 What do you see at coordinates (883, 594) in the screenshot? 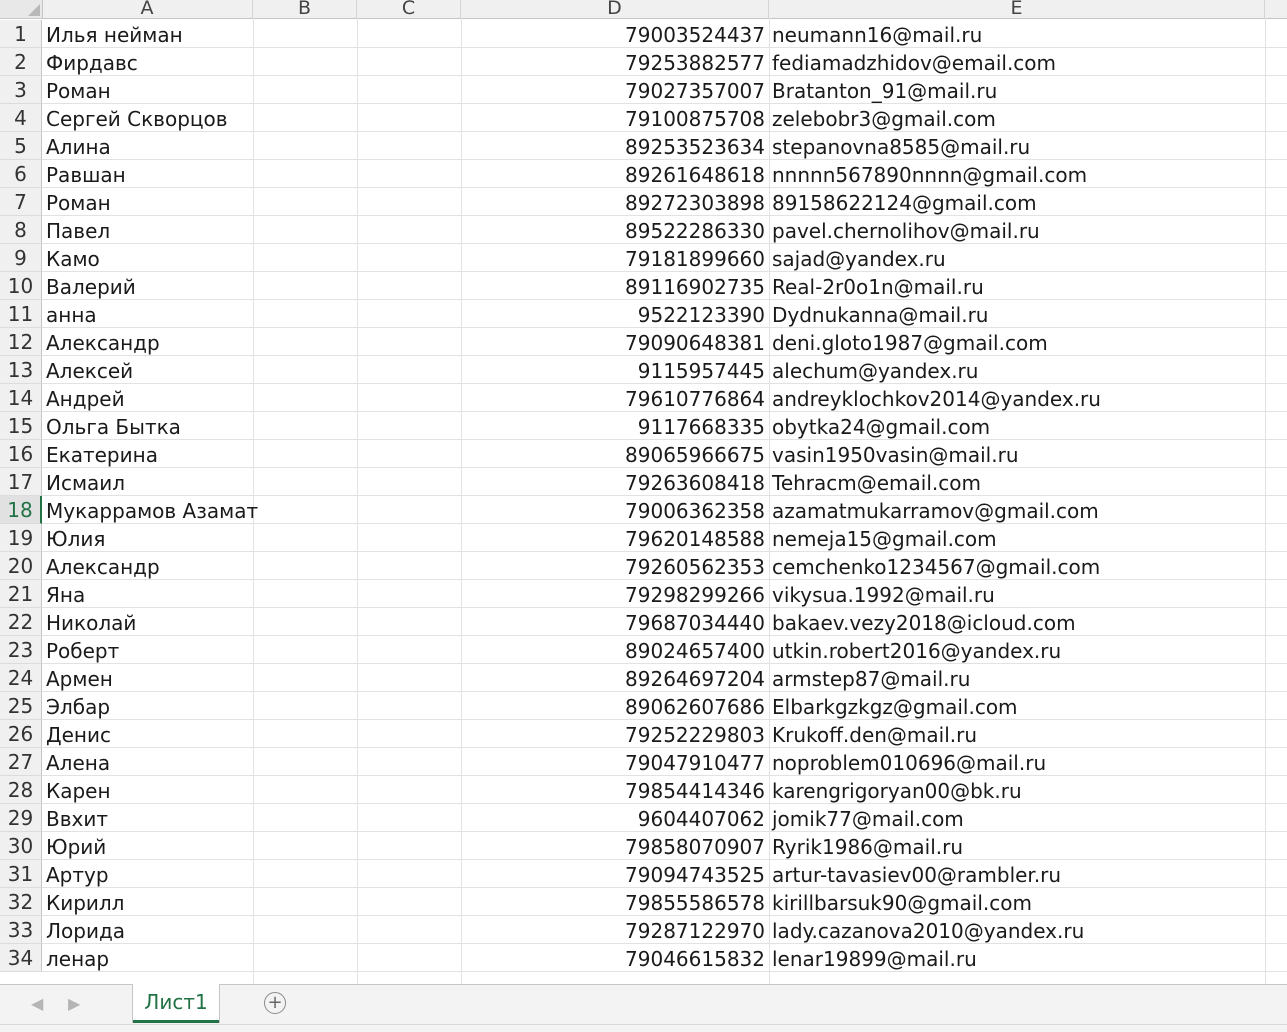
I see `email-cell: vikysua.1992@mail.ru` at bounding box center [883, 594].